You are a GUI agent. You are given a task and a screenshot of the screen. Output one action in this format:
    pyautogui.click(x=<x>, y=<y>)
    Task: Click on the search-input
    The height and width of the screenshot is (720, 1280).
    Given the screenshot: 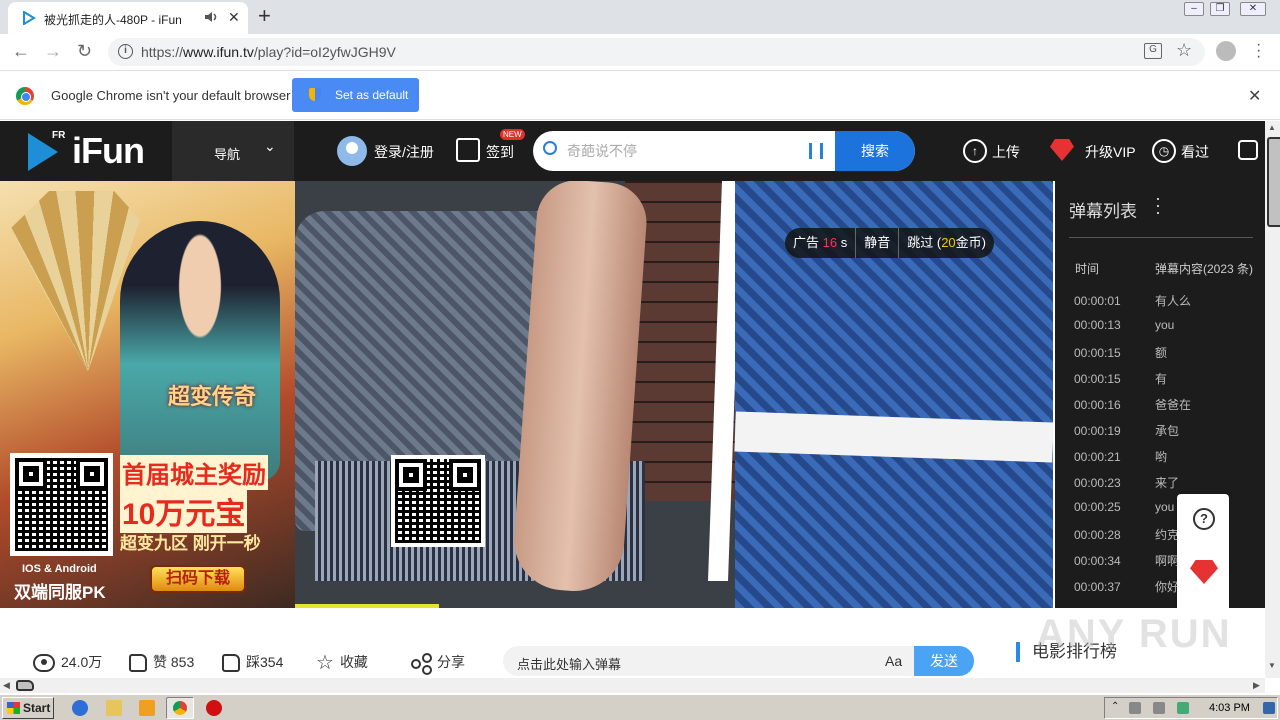 What is the action you would take?
    pyautogui.click(x=682, y=151)
    